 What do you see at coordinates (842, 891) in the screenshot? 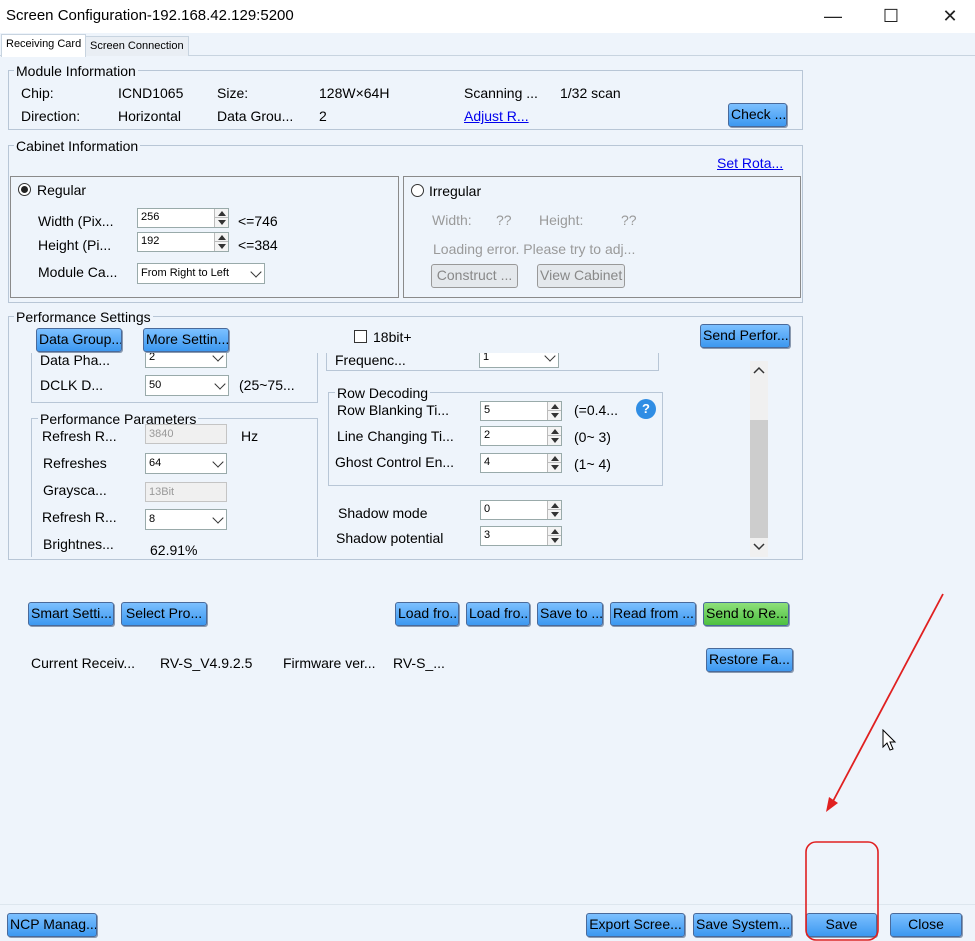
I see `annotation-highlight-box` at bounding box center [842, 891].